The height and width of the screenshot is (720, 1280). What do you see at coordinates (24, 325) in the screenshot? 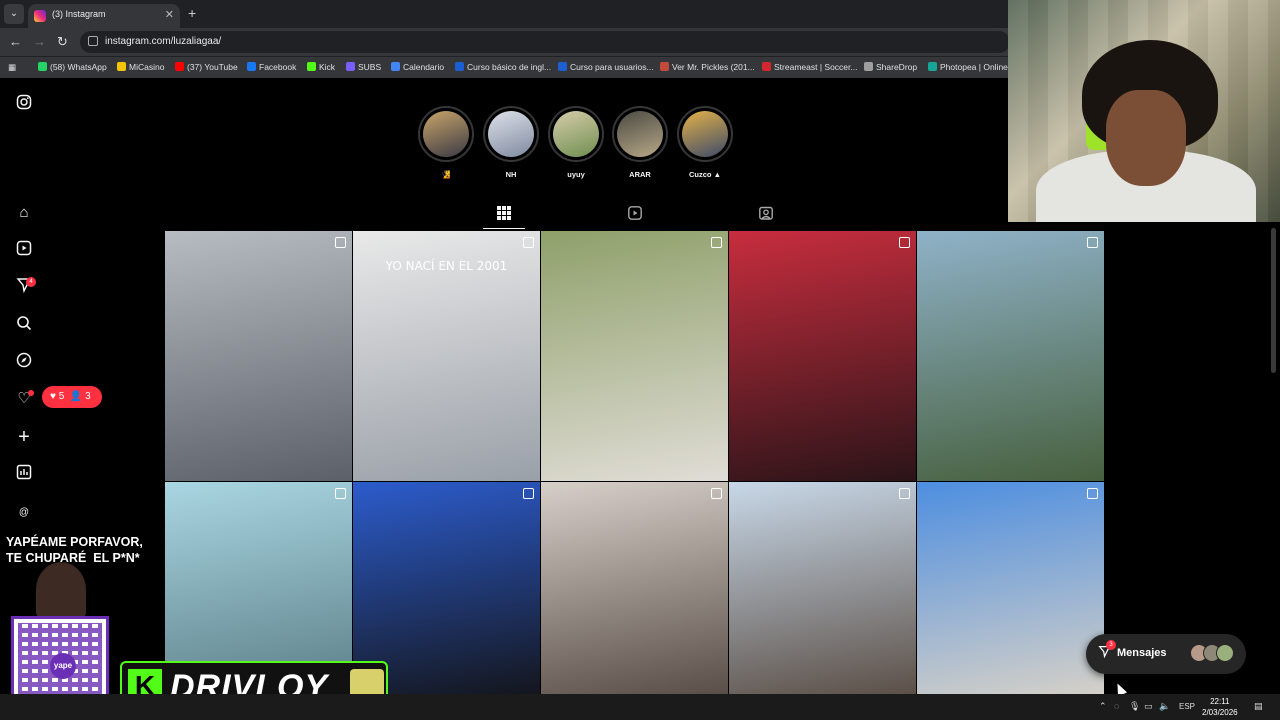
I see `search-icon` at bounding box center [24, 325].